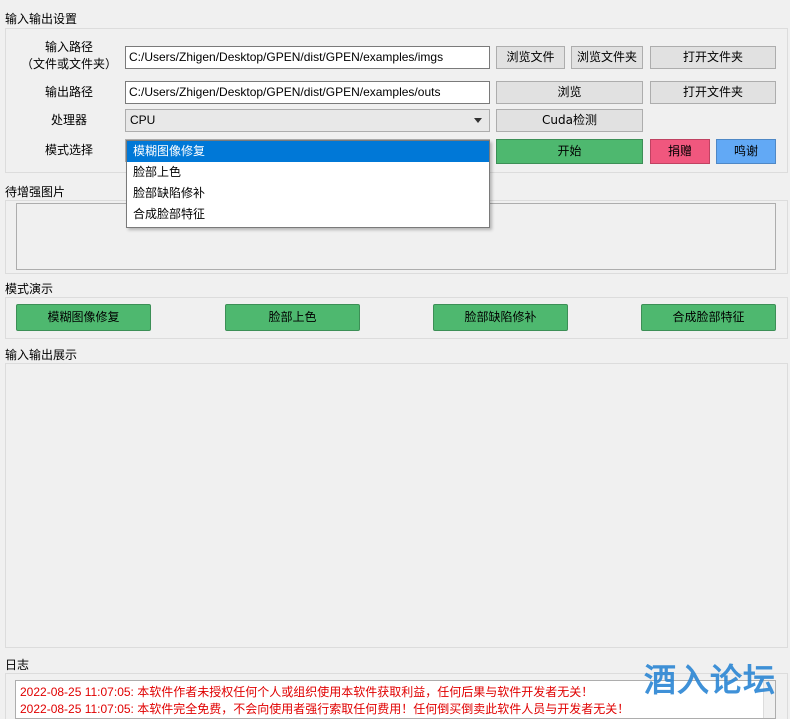  What do you see at coordinates (41, 19) in the screenshot?
I see `io-settings-title: 输入输出设置` at bounding box center [41, 19].